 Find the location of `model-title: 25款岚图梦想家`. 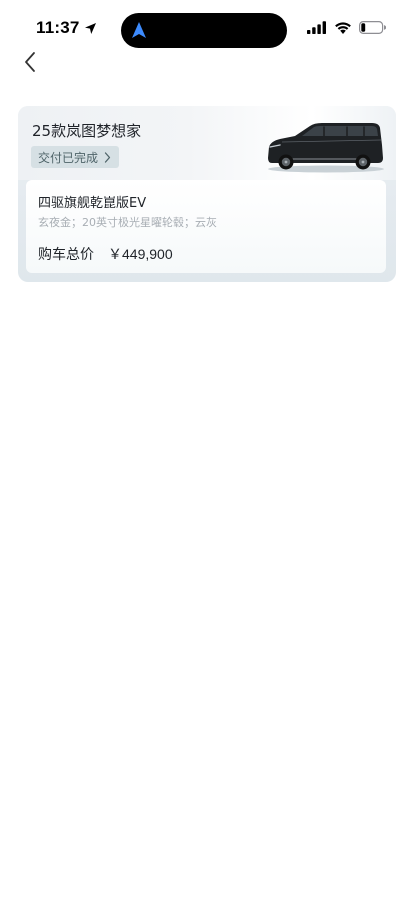

model-title: 25款岚图梦想家 is located at coordinates (87, 131).